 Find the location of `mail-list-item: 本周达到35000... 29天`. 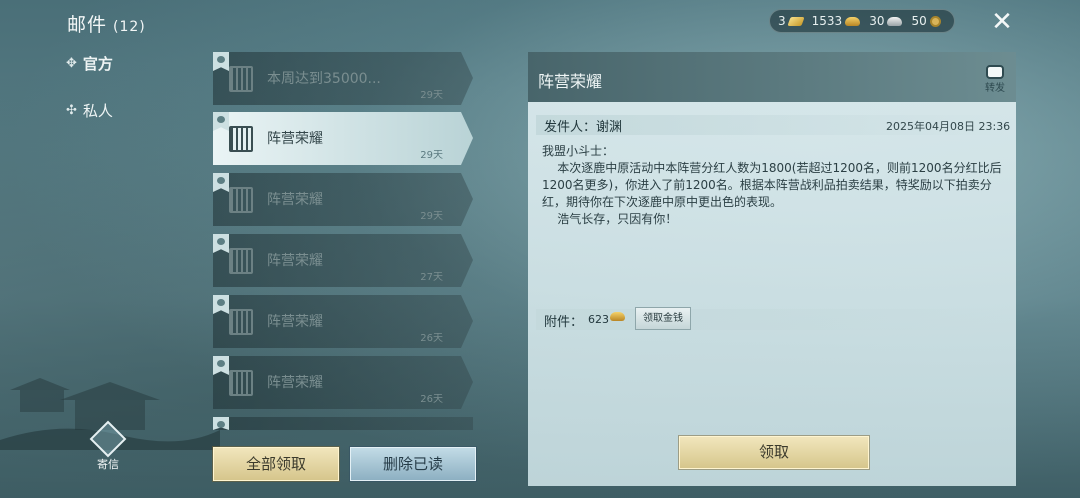

mail-list-item: 本周达到35000... 29天 is located at coordinates (343, 78).